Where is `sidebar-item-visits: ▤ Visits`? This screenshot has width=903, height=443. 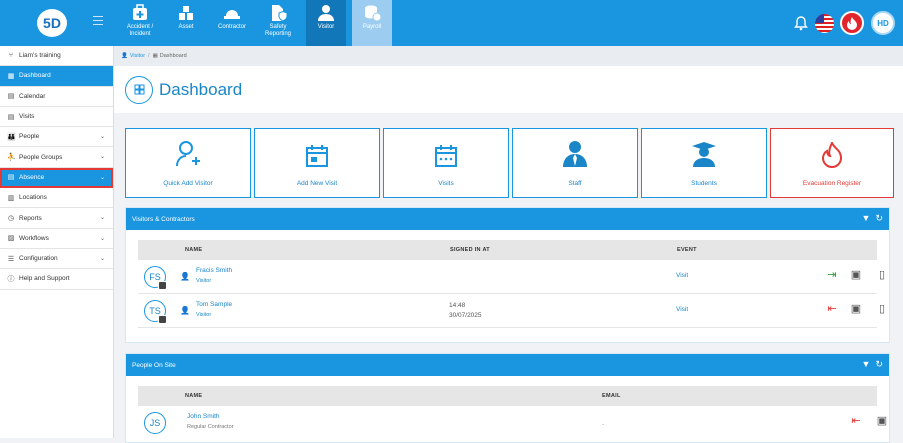
sidebar-item-visits: ▤ Visits is located at coordinates (56, 117).